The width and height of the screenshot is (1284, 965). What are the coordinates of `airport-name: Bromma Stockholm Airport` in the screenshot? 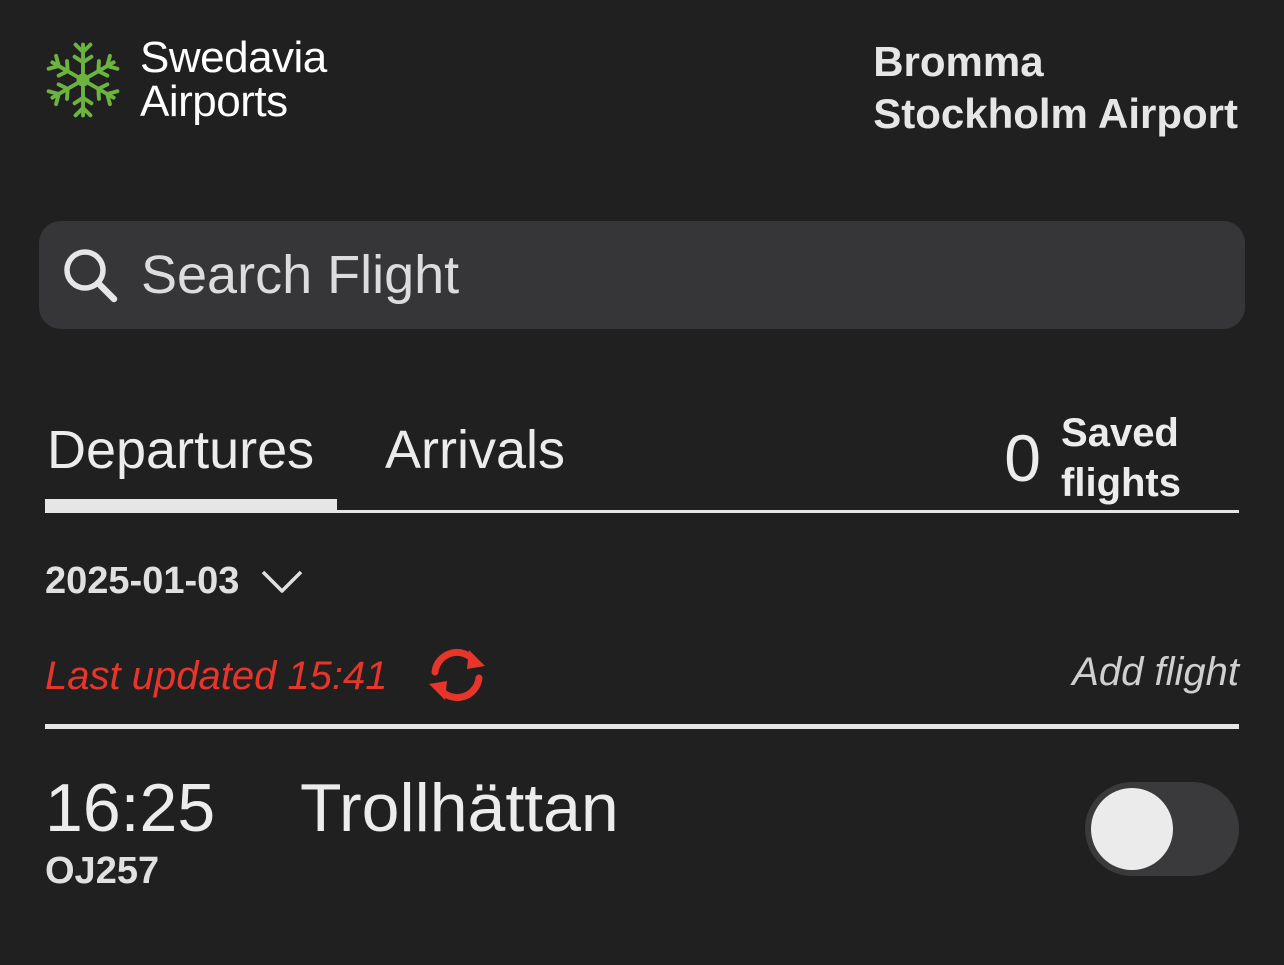 It's located at (1055, 88).